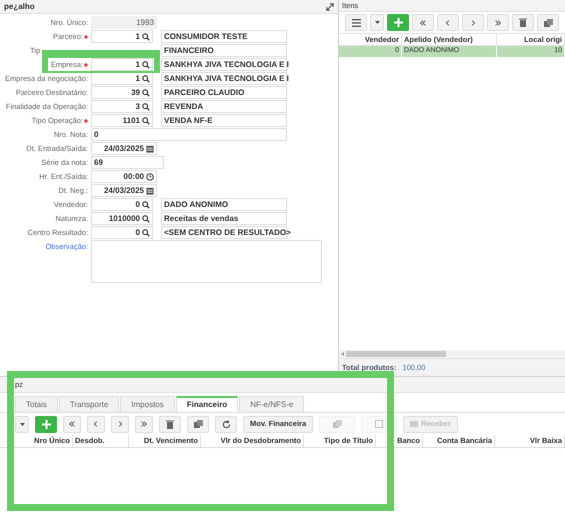 This screenshot has width=565, height=524. Describe the element at coordinates (342, 354) in the screenshot. I see `scroll-left-icon` at that location.